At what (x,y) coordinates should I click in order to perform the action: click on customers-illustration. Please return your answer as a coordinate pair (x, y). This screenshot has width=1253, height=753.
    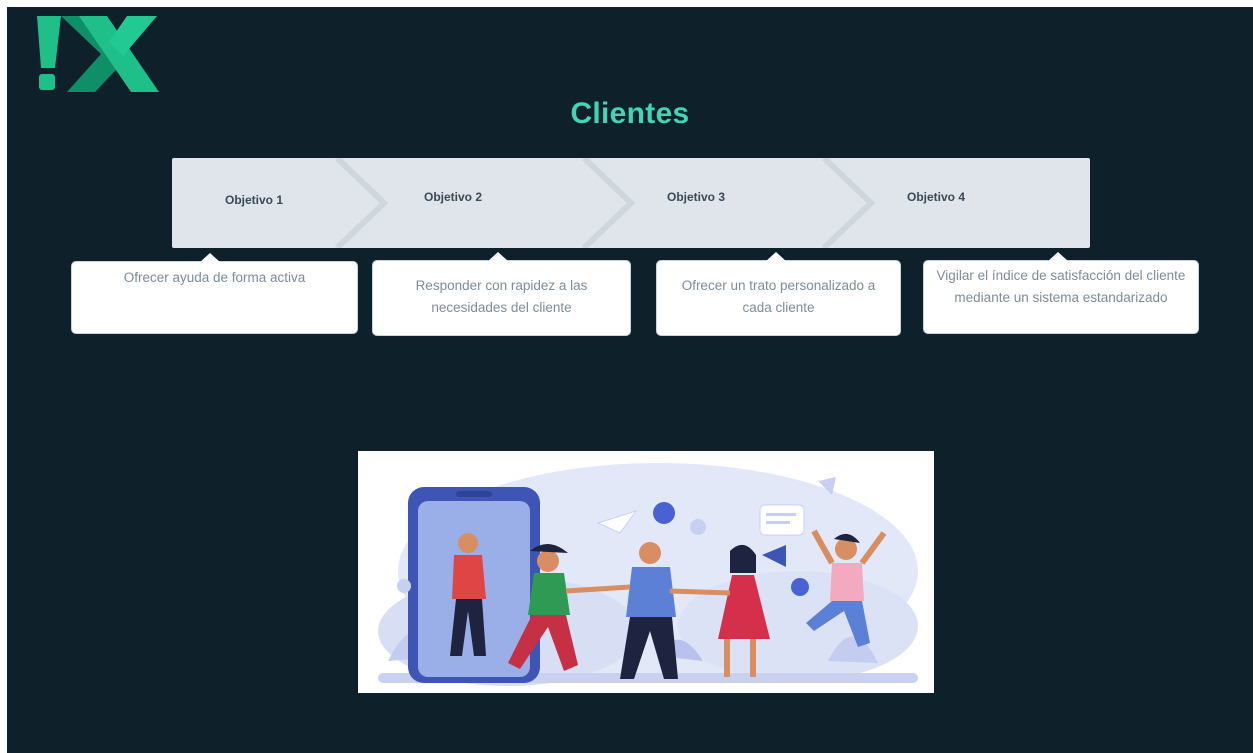
    Looking at the image, I should click on (646, 572).